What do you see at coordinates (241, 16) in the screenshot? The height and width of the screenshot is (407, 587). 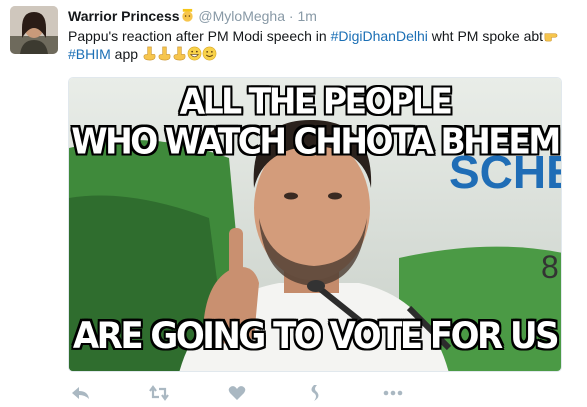 I see `author-handle: @MyloMegha` at bounding box center [241, 16].